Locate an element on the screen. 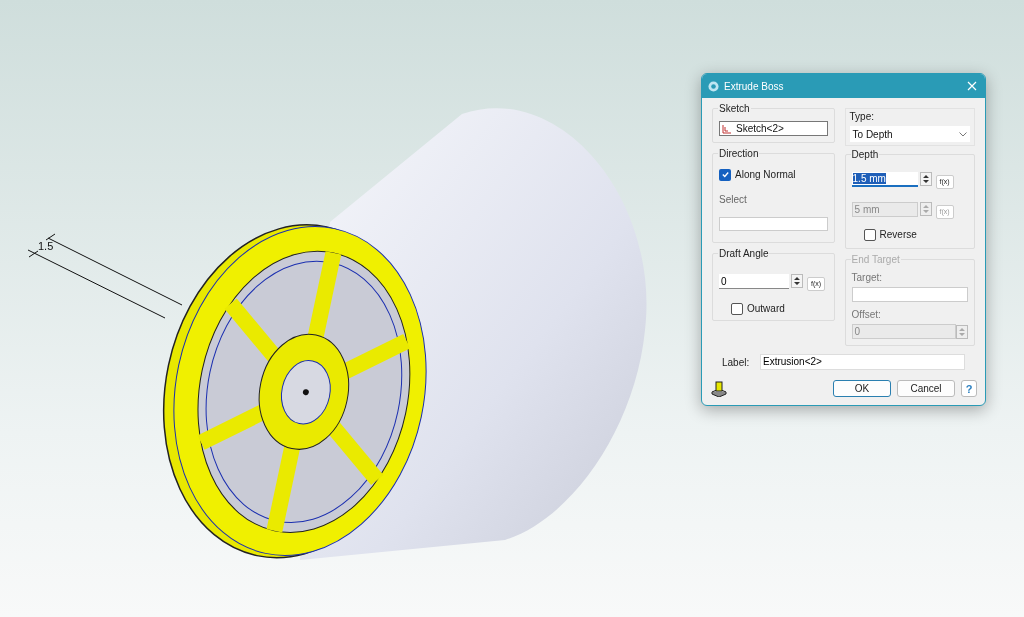  group-label: Depth is located at coordinates (865, 155).